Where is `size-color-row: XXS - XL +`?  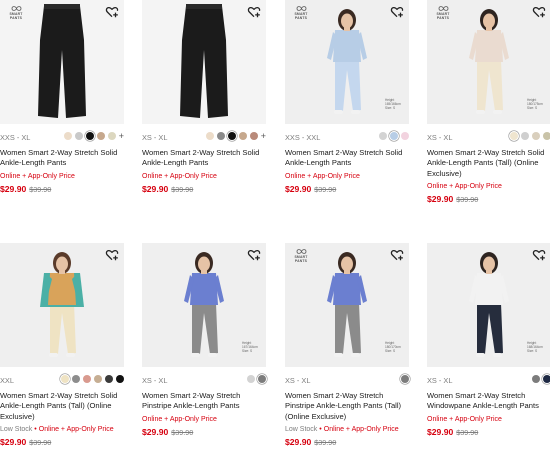 size-color-row: XXS - XL + is located at coordinates (62, 136).